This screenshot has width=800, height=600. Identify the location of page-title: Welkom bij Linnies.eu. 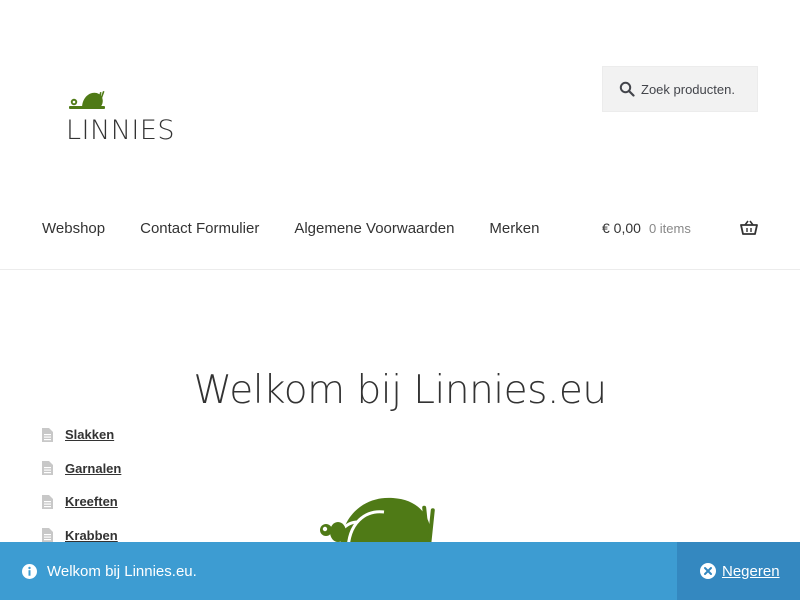
(400, 390).